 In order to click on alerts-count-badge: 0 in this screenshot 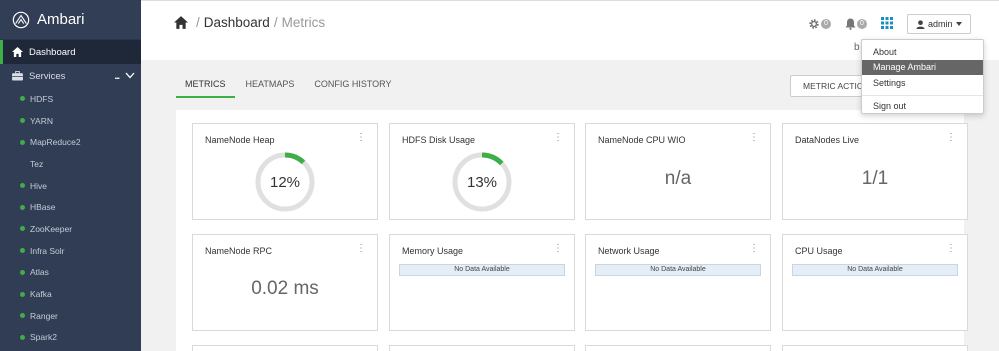, I will do `click(862, 24)`.